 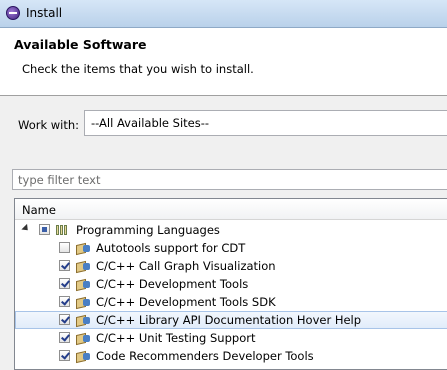 I want to click on work-with-value: --All Available Sites--, so click(x=150, y=123).